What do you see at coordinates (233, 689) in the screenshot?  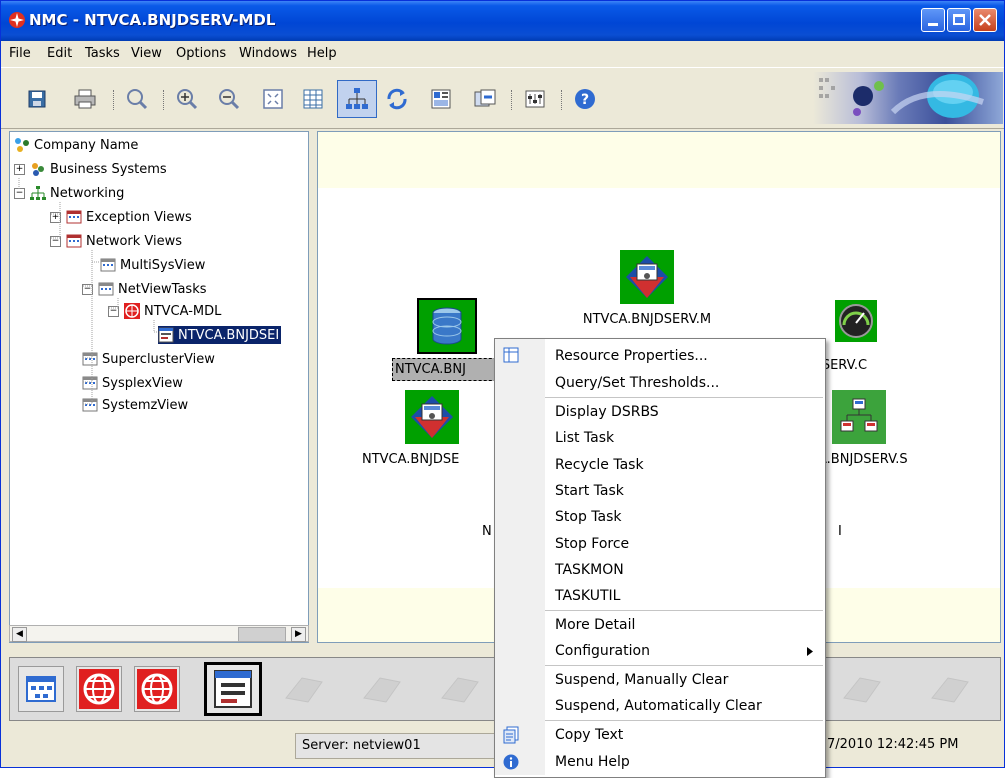 I see `palette-task-button` at bounding box center [233, 689].